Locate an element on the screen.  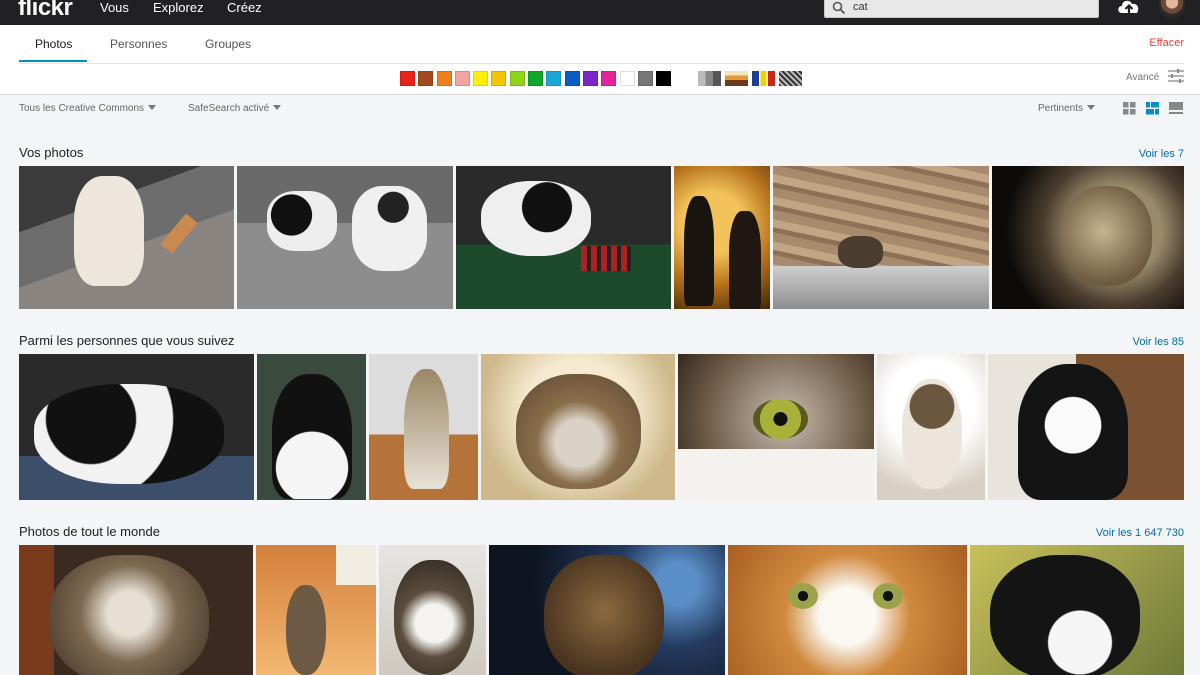
section-title-vos-photos: Vos photos is located at coordinates (51, 152).